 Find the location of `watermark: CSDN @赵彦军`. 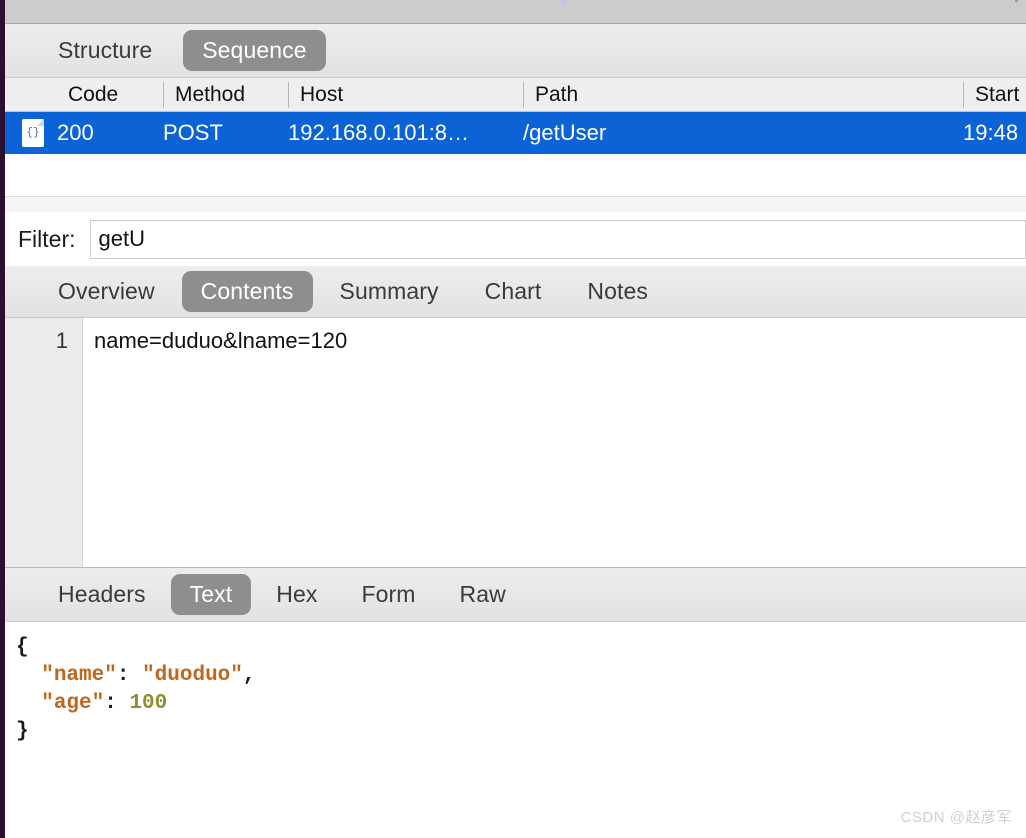

watermark: CSDN @赵彦军 is located at coordinates (956, 817).